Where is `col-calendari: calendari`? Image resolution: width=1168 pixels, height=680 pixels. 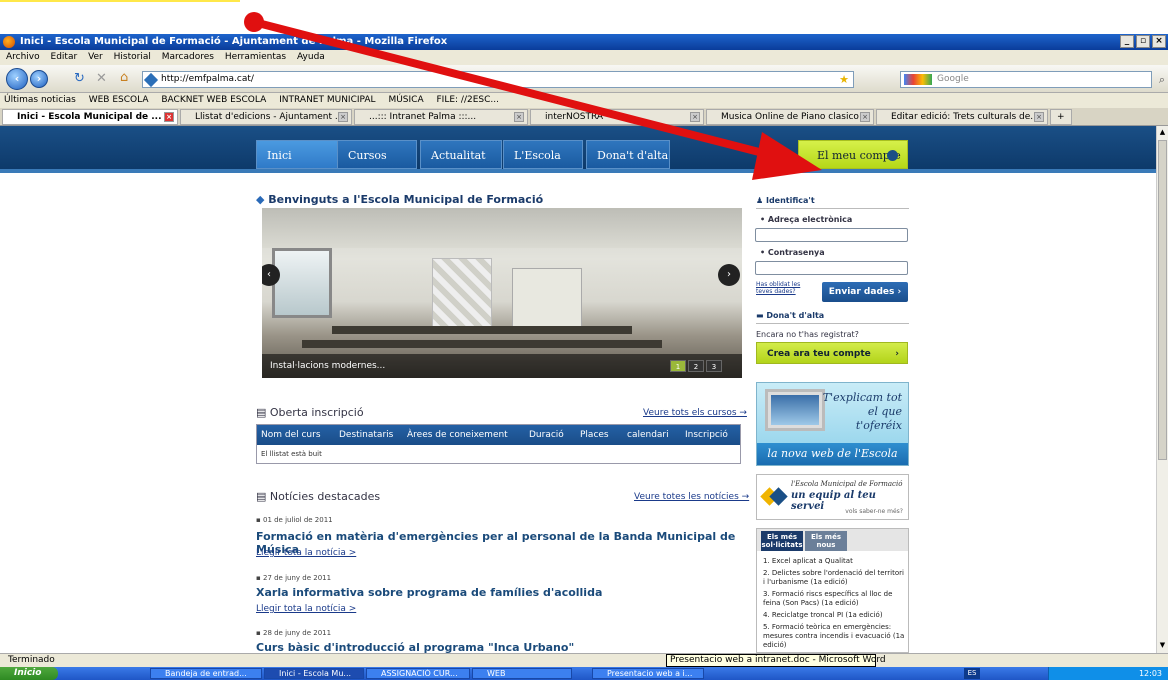 col-calendari: calendari is located at coordinates (648, 435).